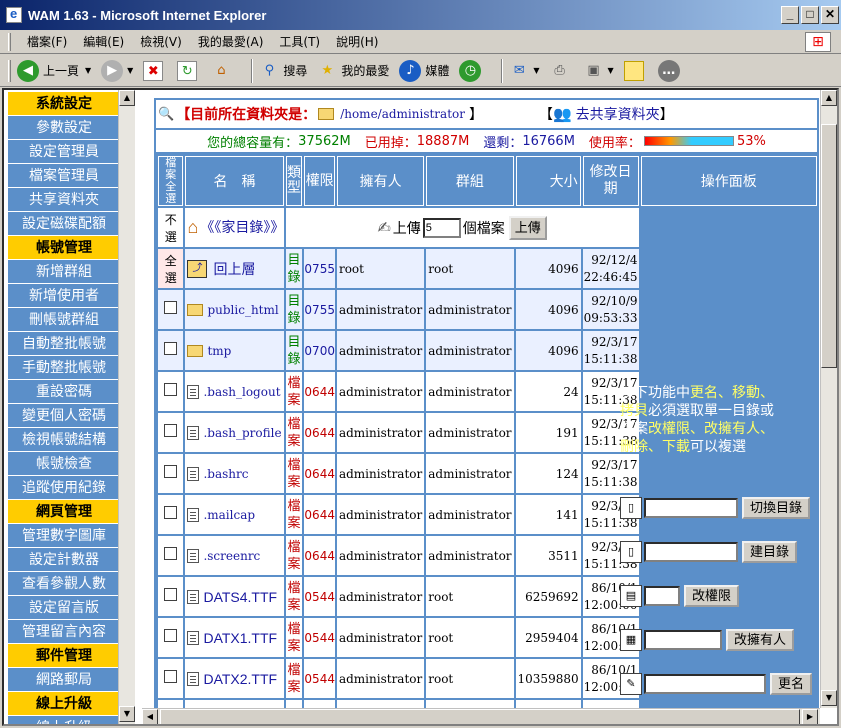  I want to click on history-button: ◷, so click(472, 70).